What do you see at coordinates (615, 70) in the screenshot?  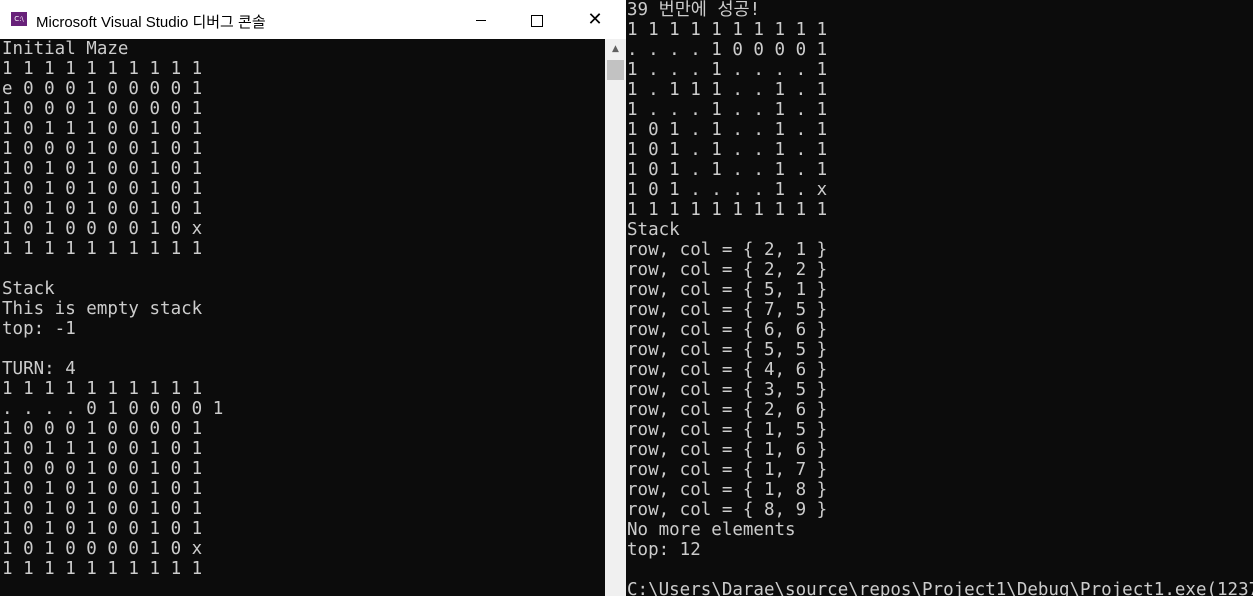 I see `scroll-thumb` at bounding box center [615, 70].